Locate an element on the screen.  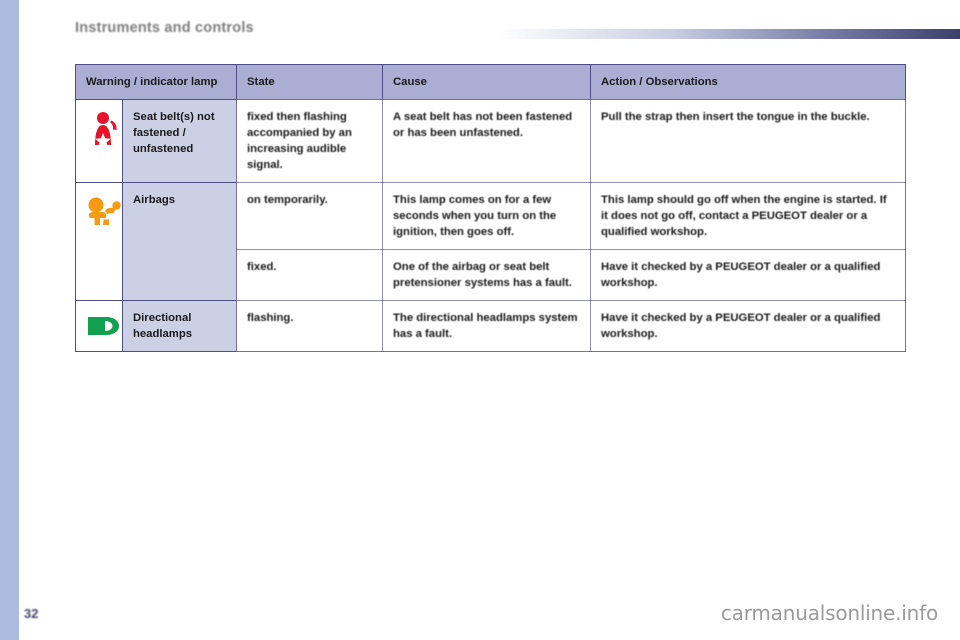
left-brand-strip is located at coordinates (9, 320).